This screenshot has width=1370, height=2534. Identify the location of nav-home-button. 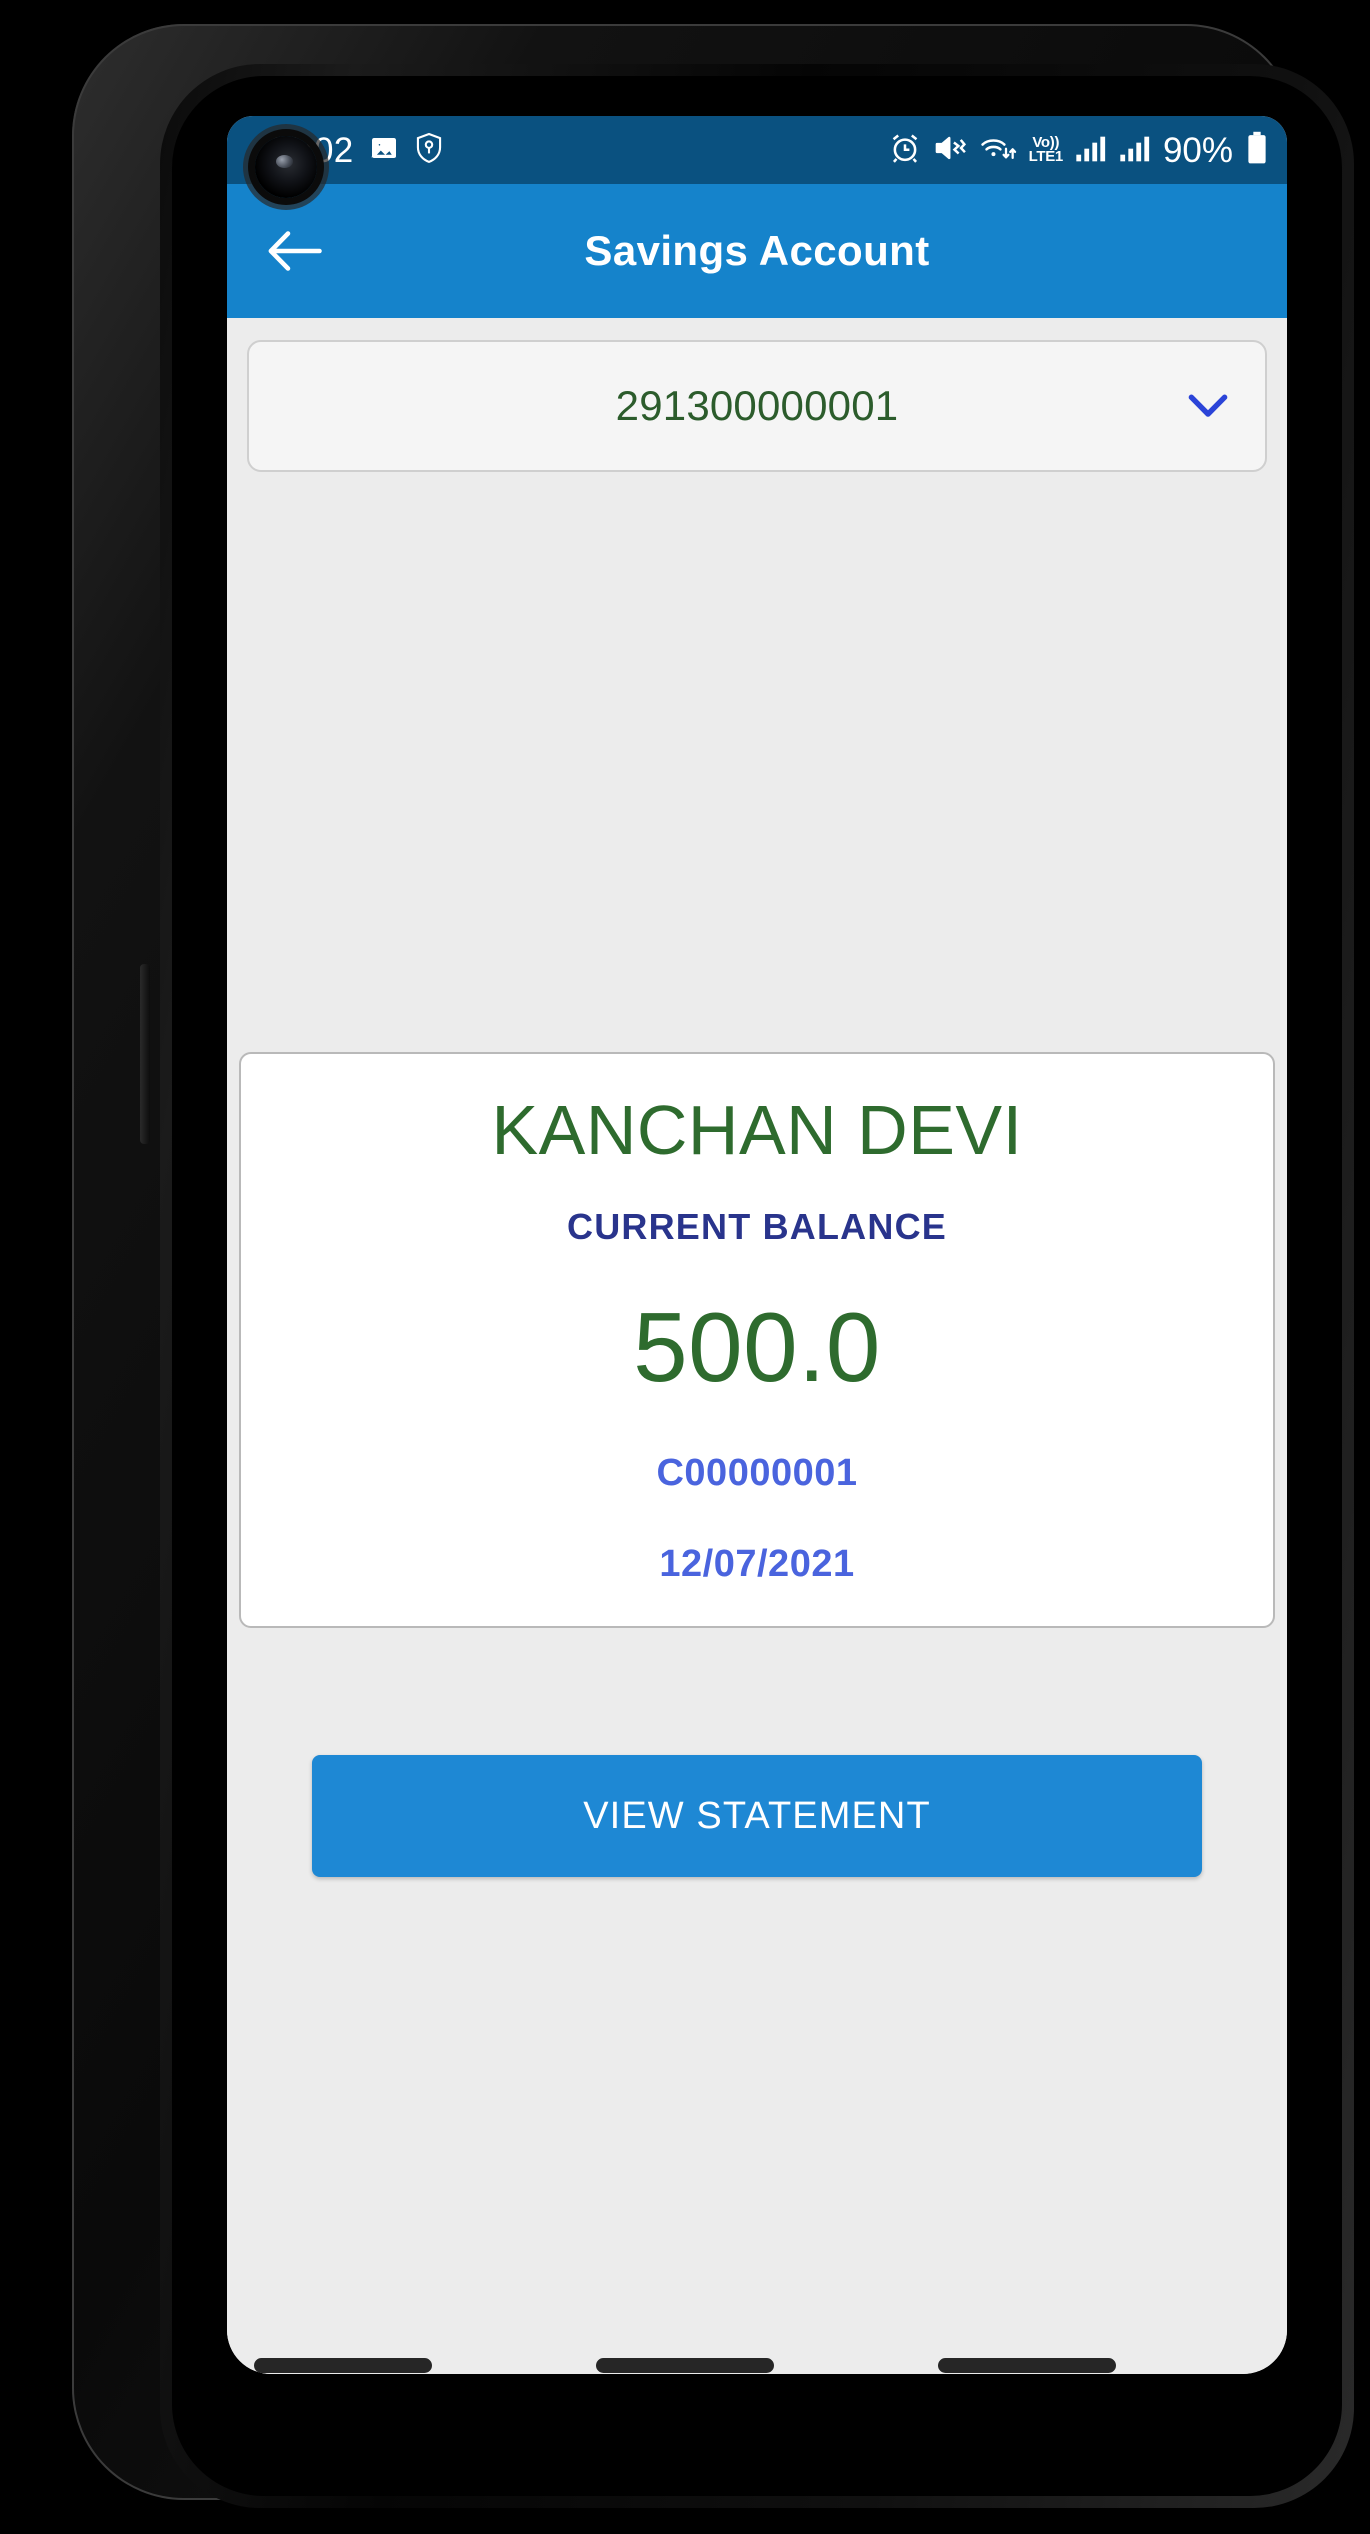
(685, 2365).